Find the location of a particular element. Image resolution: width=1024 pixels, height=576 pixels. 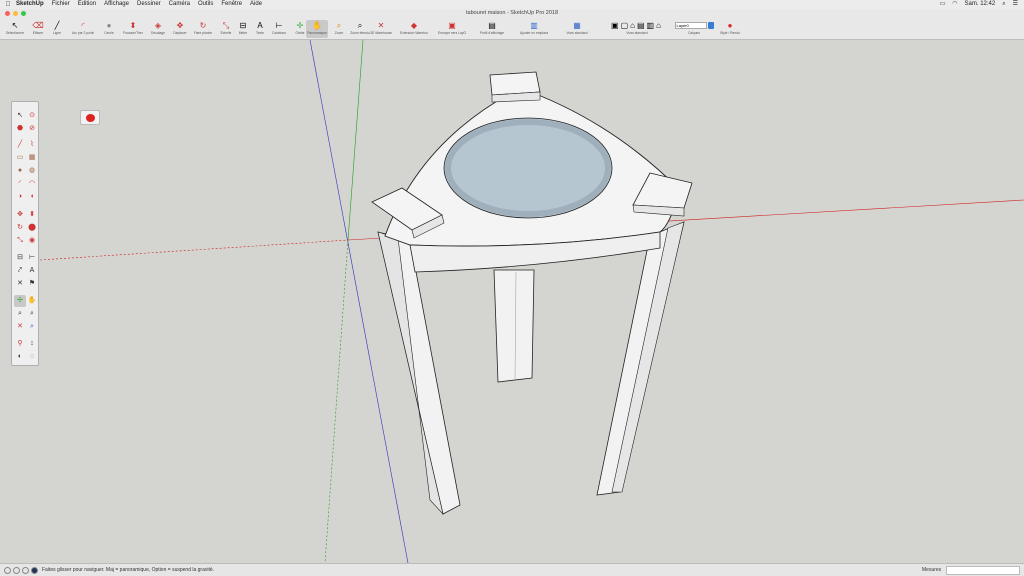

line-tool-button: ╱ Ligne is located at coordinates (57, 29).